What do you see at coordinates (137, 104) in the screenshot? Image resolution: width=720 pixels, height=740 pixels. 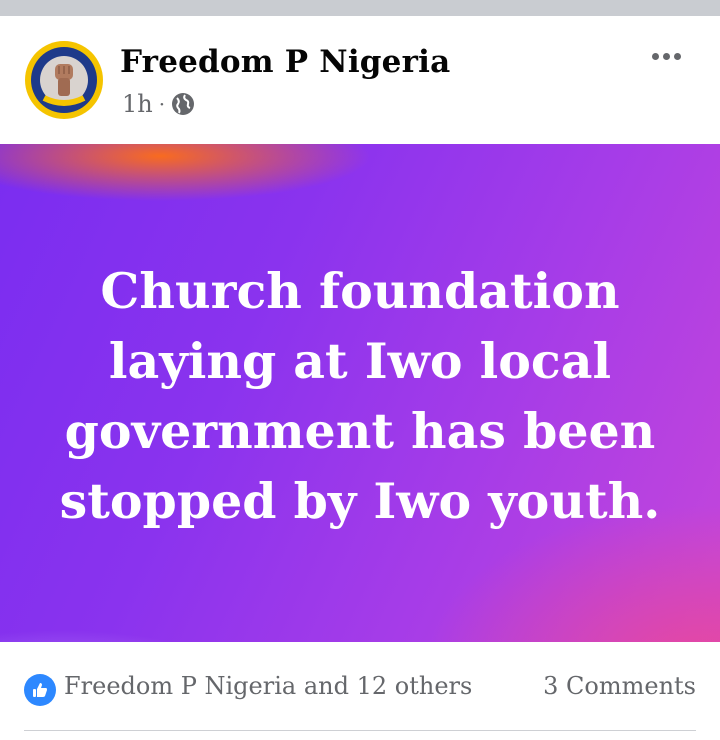 I see `post-timestamp: 1h` at bounding box center [137, 104].